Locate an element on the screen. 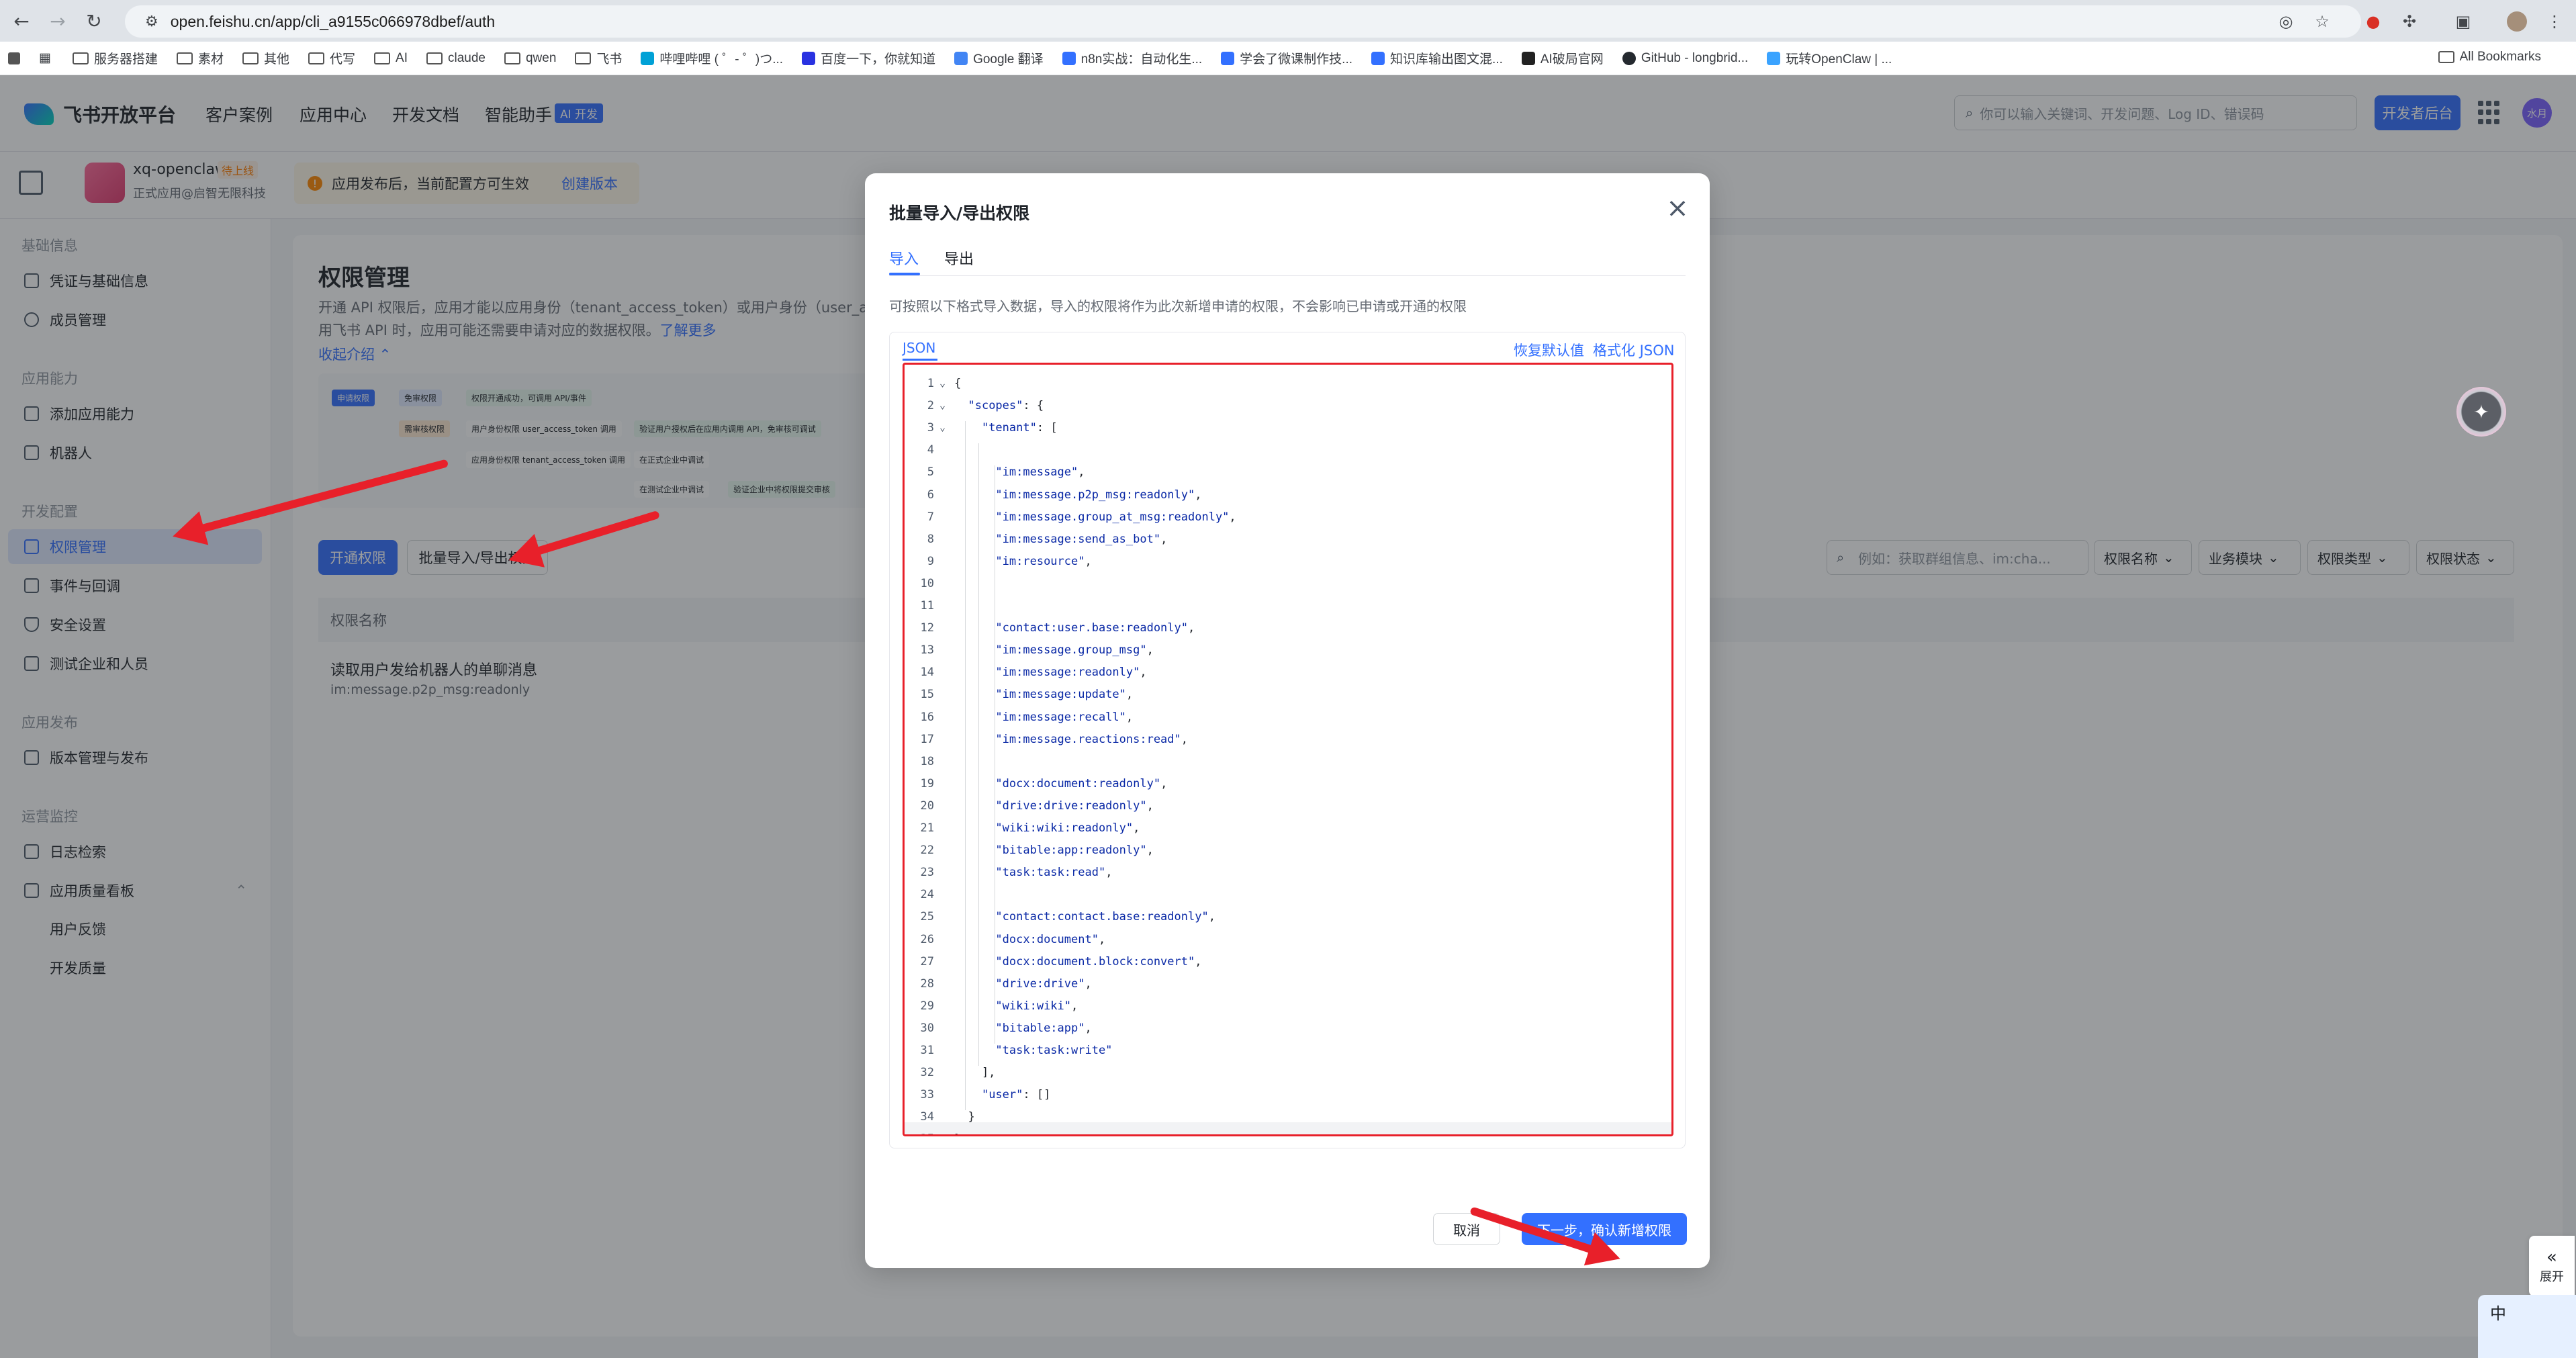 Image resolution: width=2576 pixels, height=1358 pixels. bookmark-item: qwen is located at coordinates (530, 58).